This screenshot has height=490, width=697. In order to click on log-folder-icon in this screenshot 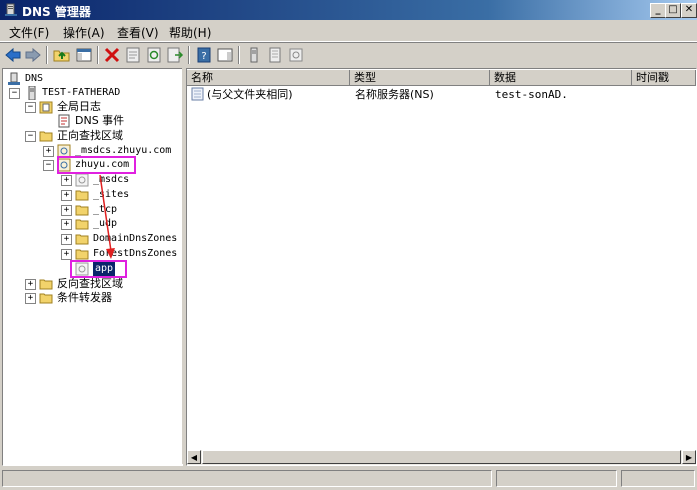, I will do `click(46, 107)`.